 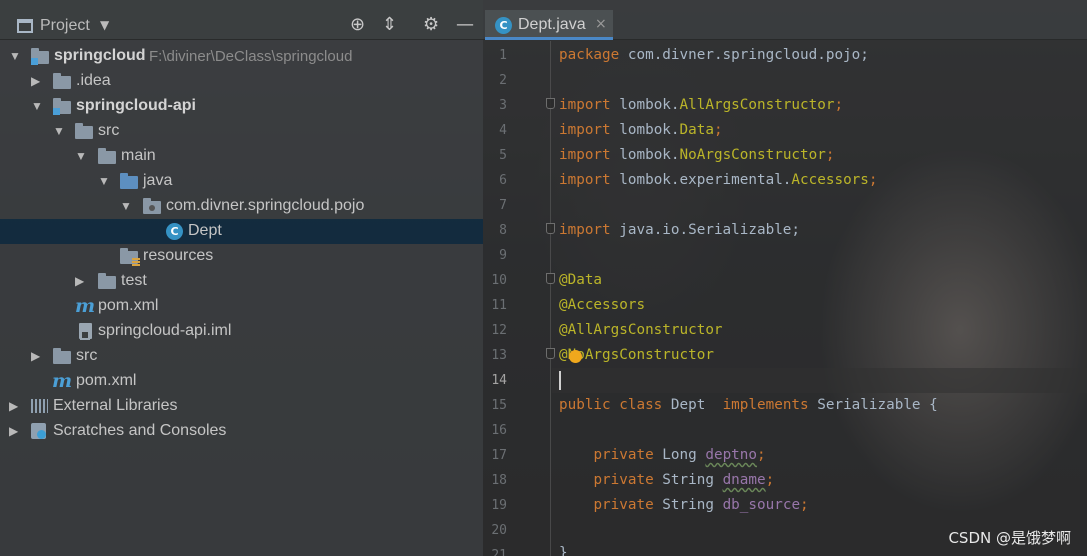 What do you see at coordinates (241, 306) in the screenshot?
I see `tree-item-pom: m pom.xml` at bounding box center [241, 306].